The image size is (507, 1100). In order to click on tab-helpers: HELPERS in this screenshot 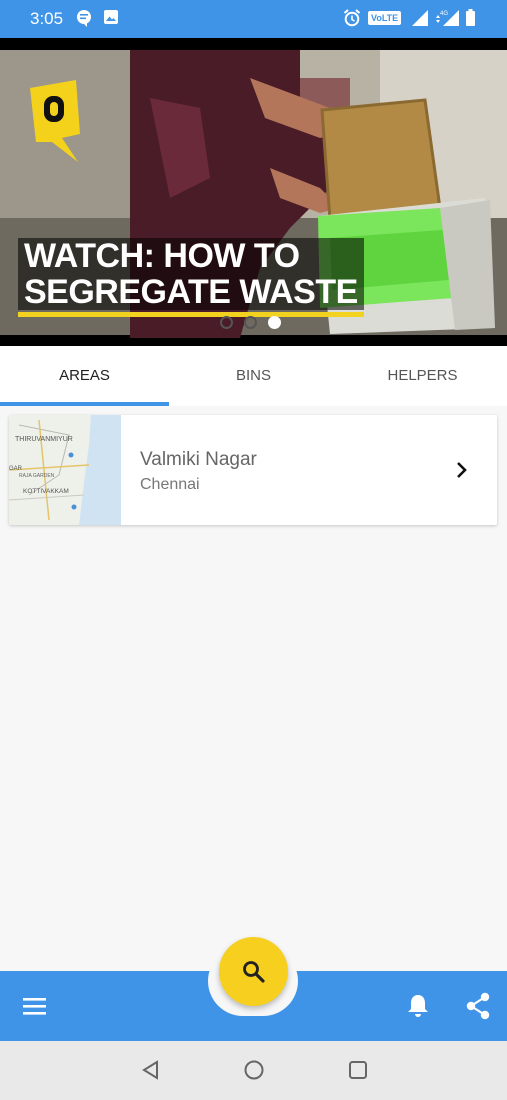, I will do `click(422, 376)`.